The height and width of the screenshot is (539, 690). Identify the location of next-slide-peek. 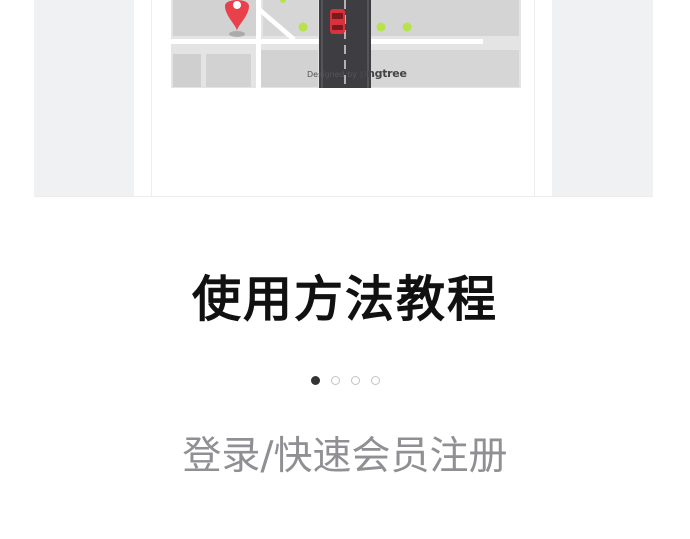
(602, 98).